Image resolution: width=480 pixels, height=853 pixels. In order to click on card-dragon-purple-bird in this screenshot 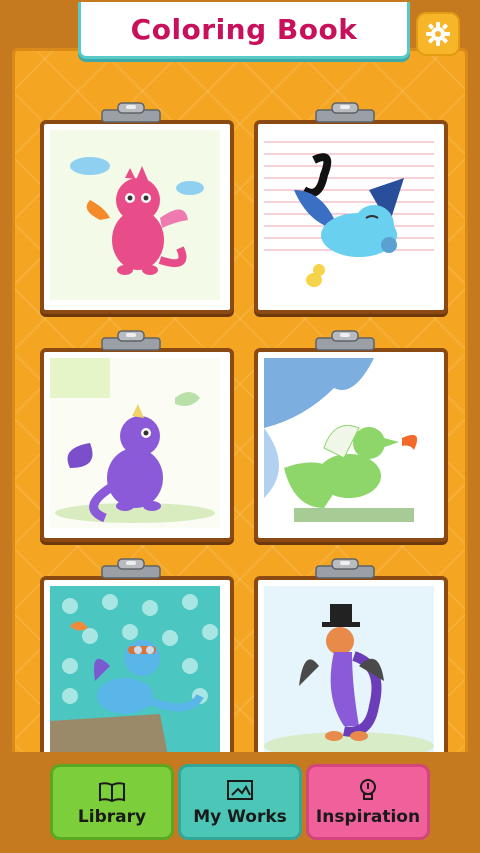, I will do `click(137, 445)`.